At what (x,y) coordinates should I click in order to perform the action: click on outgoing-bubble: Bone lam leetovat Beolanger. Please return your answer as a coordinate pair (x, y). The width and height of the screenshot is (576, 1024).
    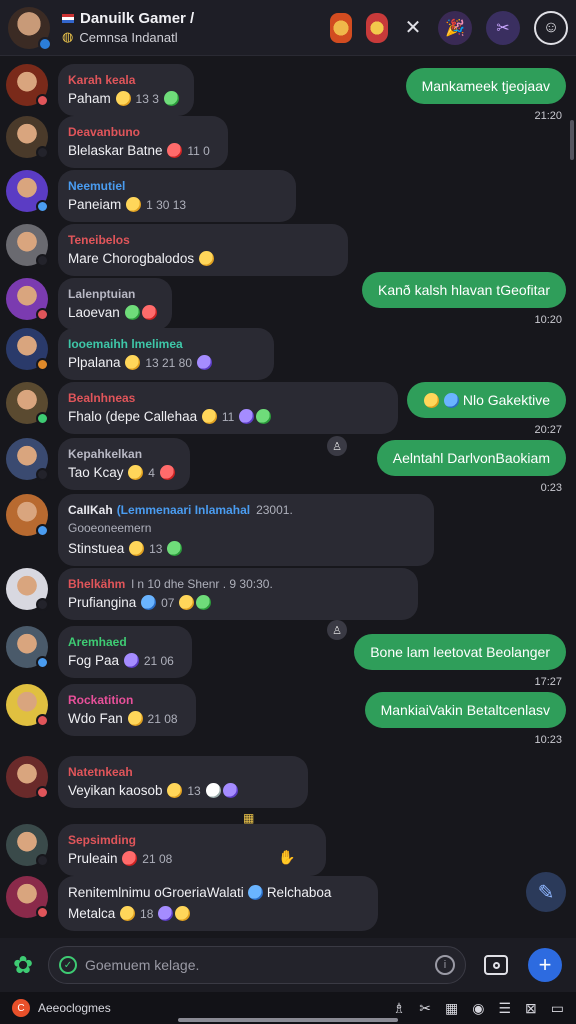
    Looking at the image, I should click on (460, 652).